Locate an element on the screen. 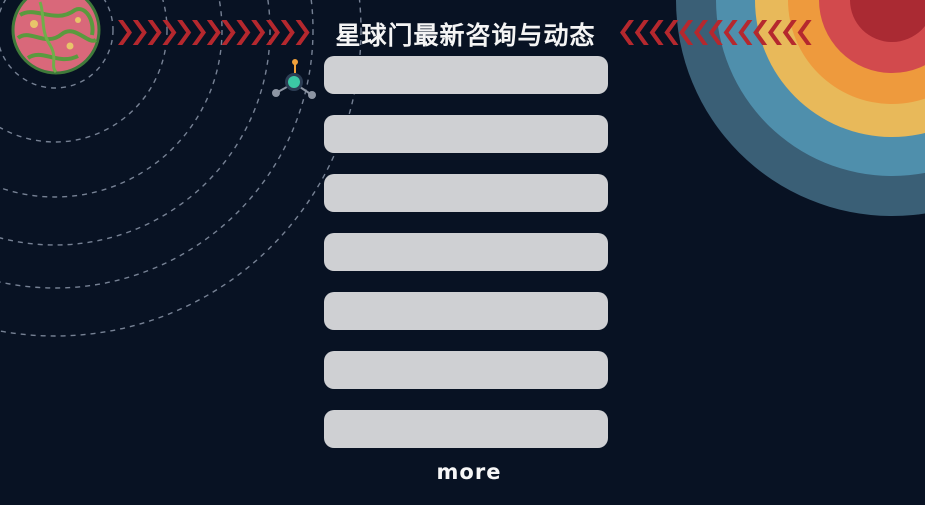  satellite-icon is located at coordinates (294, 79).